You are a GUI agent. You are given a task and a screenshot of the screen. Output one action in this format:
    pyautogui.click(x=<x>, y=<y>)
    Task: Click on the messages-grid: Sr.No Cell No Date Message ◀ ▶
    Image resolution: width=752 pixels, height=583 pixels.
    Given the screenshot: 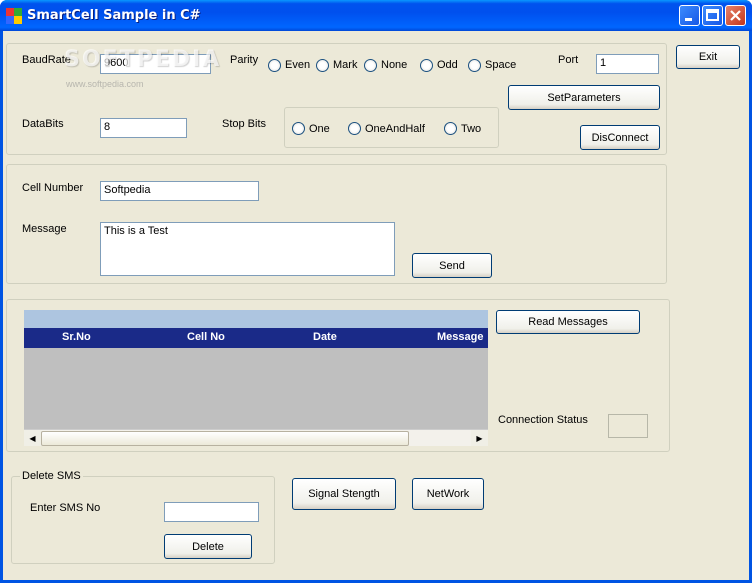 What is the action you would take?
    pyautogui.click(x=256, y=378)
    